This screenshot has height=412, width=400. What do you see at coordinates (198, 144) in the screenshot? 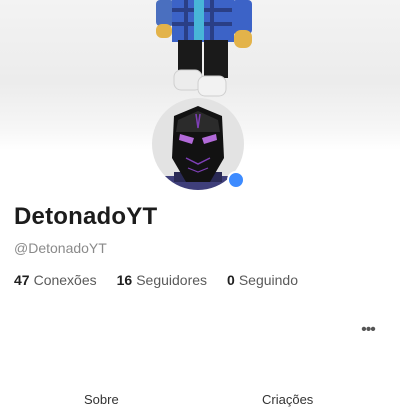
I see `avatar-headshot` at bounding box center [198, 144].